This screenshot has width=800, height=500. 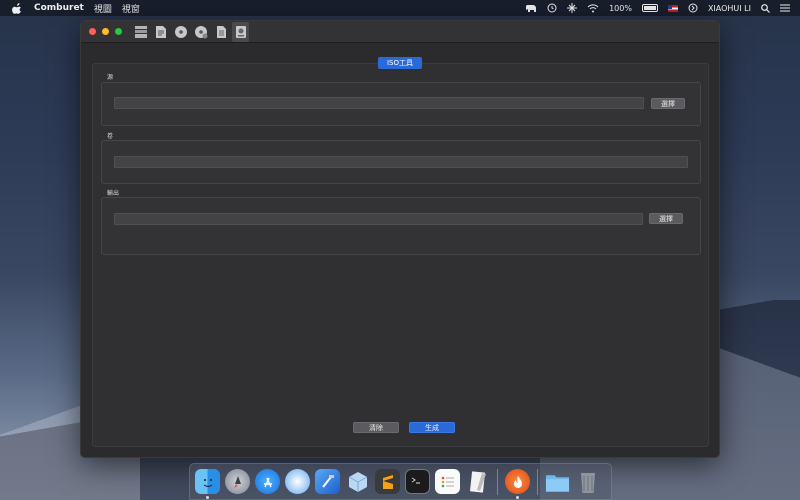 What do you see at coordinates (557, 481) in the screenshot?
I see `downloads-folder-icon` at bounding box center [557, 481].